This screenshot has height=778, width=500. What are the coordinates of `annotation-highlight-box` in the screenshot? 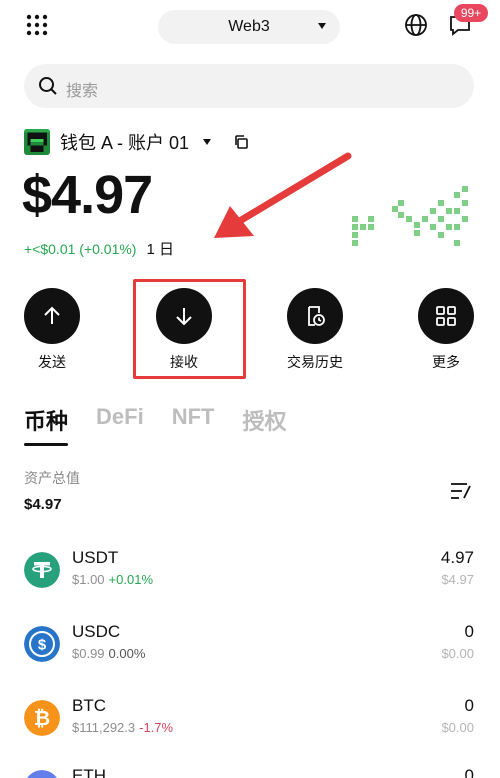 It's located at (189, 329).